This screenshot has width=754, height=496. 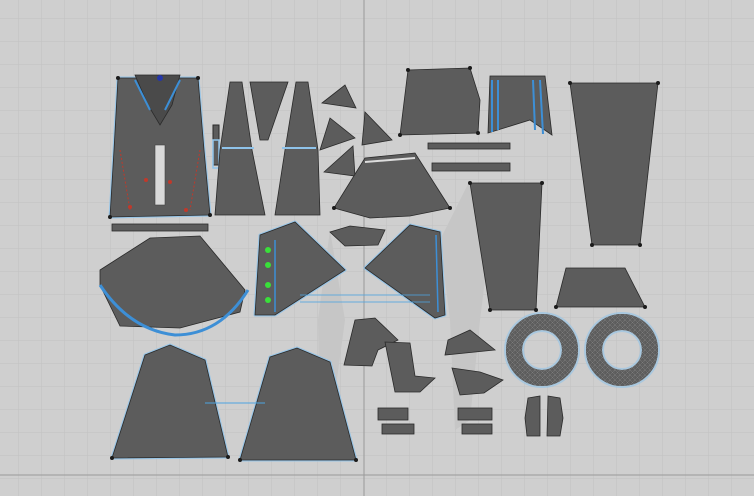 I want to click on pattern-piece-yoke, so click(x=440, y=101).